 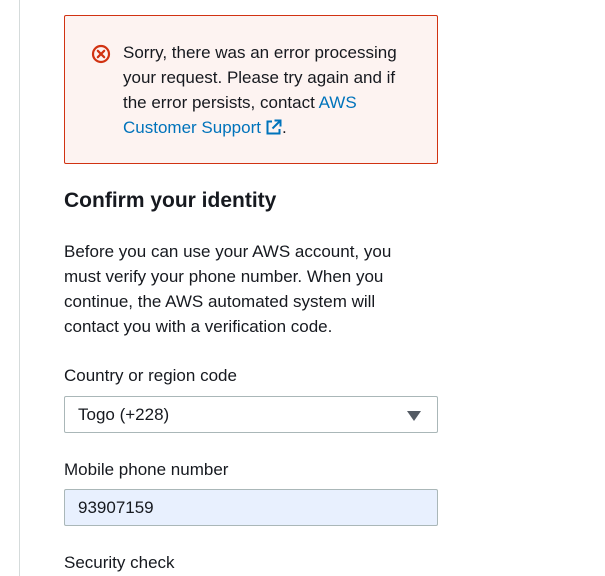 I want to click on error-message-suffix: ., so click(x=284, y=127).